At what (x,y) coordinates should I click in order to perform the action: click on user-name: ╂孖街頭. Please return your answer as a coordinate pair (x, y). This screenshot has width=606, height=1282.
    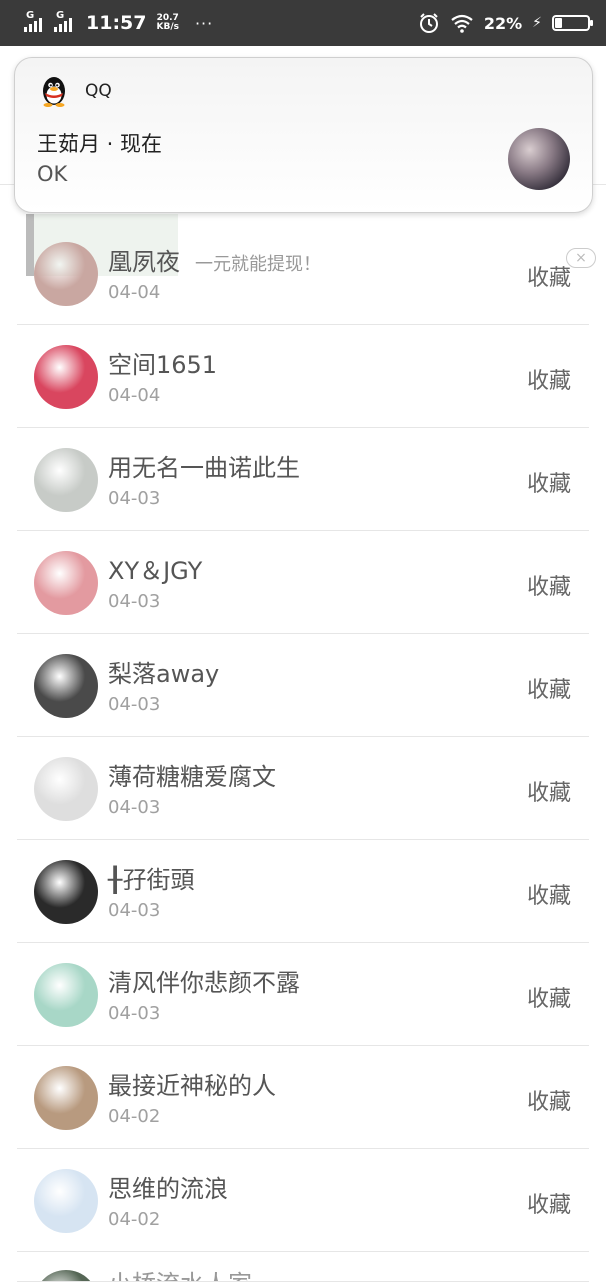
    Looking at the image, I should click on (151, 880).